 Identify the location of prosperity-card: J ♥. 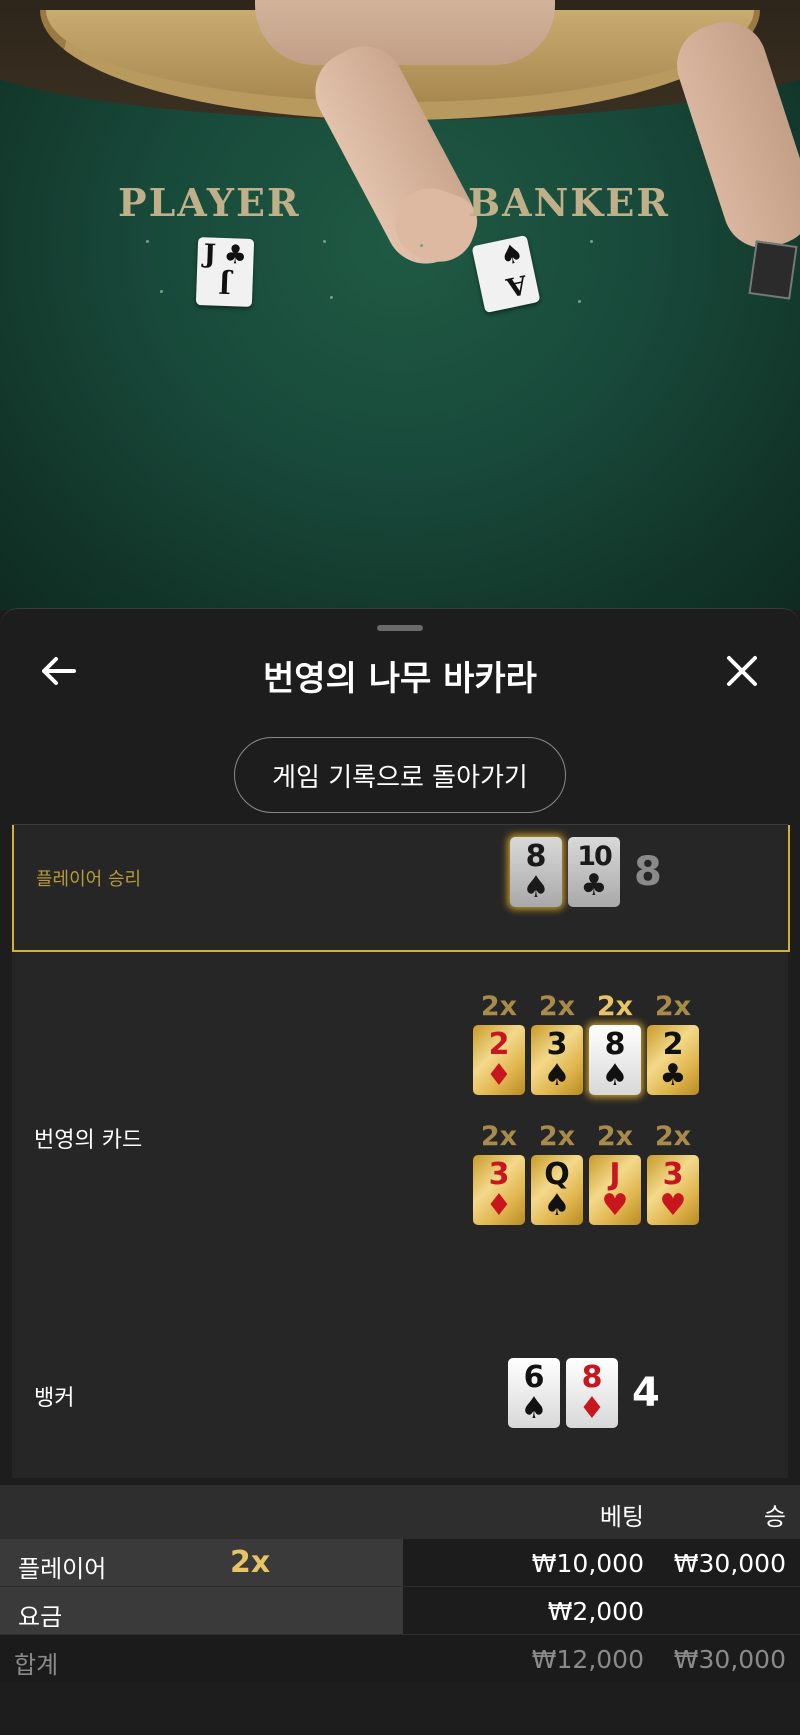
(615, 1190).